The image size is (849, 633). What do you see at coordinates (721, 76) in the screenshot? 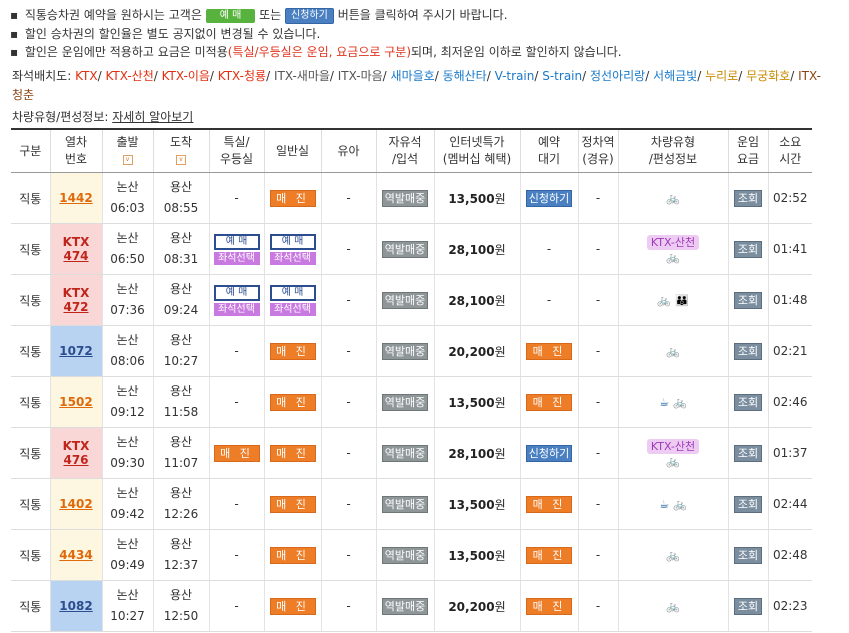
I see `seat-map-link: 누리로` at bounding box center [721, 76].